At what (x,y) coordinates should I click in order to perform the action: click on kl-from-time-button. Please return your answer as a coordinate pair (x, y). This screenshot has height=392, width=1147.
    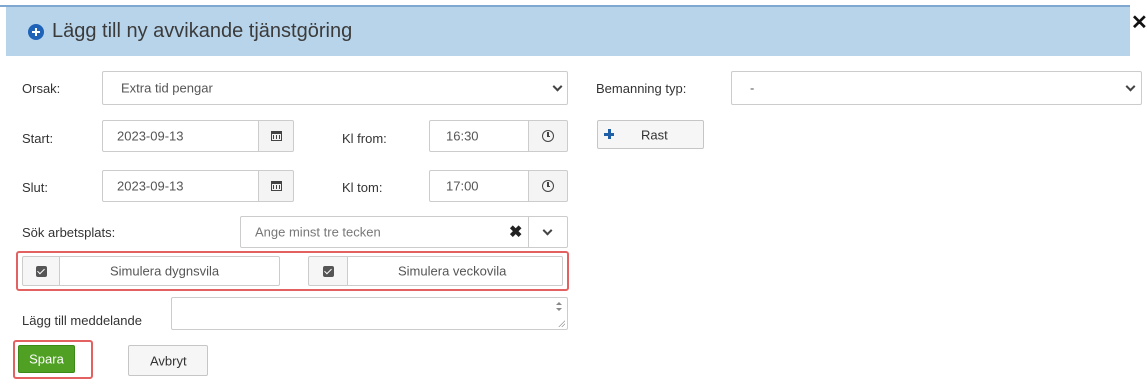
    Looking at the image, I should click on (548, 136).